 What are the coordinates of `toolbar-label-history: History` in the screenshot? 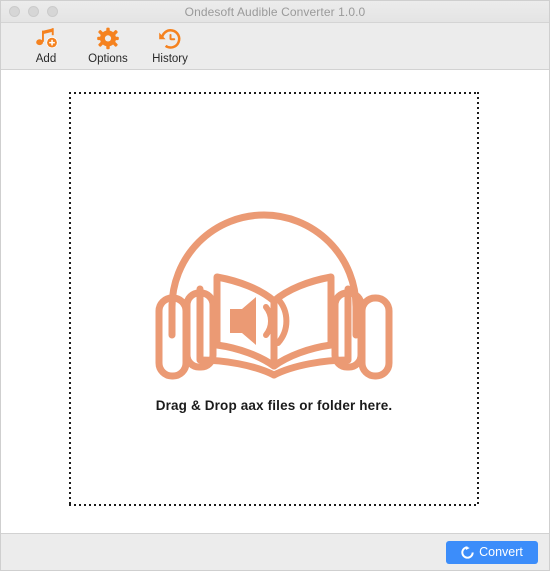 It's located at (170, 59).